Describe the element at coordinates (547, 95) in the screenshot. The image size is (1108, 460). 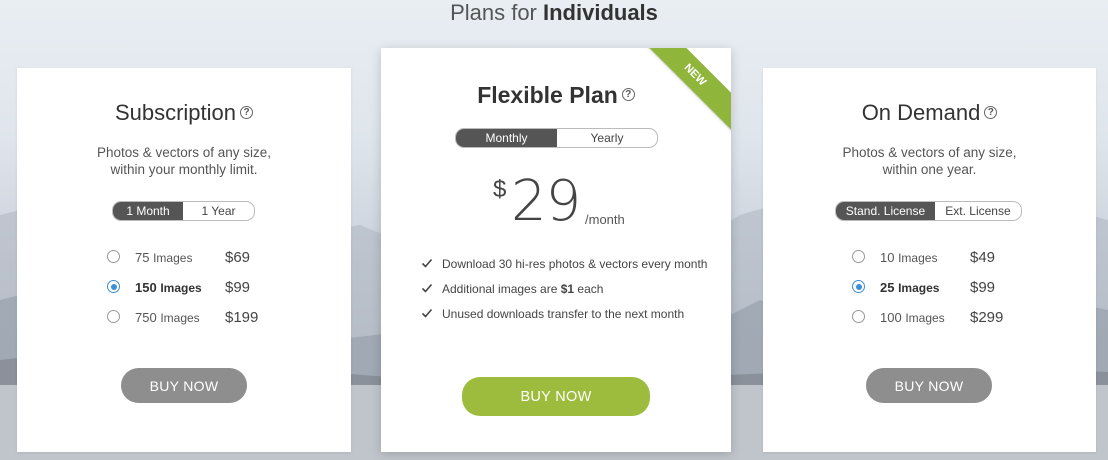
I see `flexible-plan-title-text: Flexible Plan` at that location.